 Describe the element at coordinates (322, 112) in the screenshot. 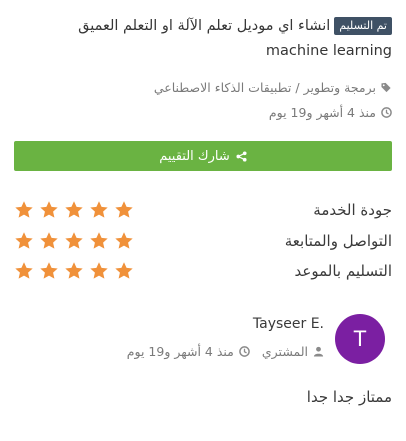

I see `order-time: منذ 4 أشهر و19 يوم` at that location.